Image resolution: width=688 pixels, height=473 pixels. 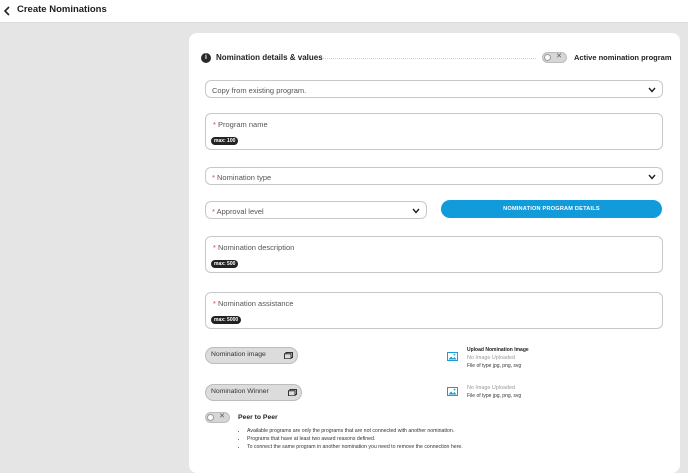 What do you see at coordinates (494, 366) in the screenshot?
I see `image-file-types: File of type jpg, png, svg` at bounding box center [494, 366].